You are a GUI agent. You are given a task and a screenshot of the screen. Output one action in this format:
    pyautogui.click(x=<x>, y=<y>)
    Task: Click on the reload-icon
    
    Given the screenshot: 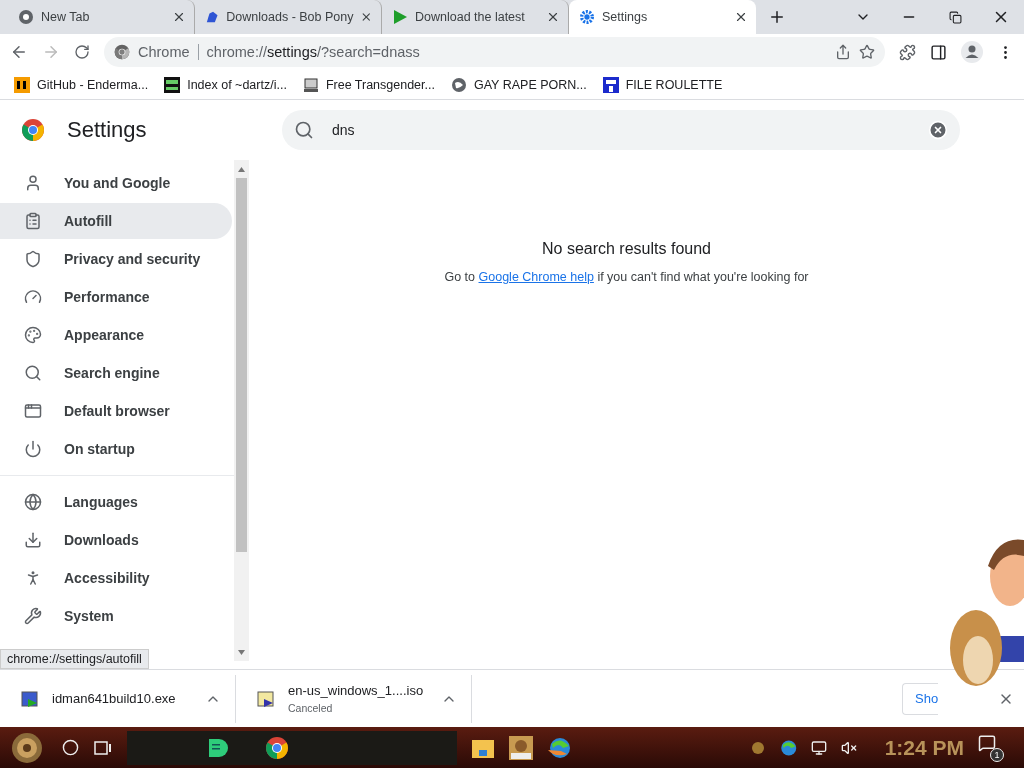 What is the action you would take?
    pyautogui.click(x=82, y=52)
    